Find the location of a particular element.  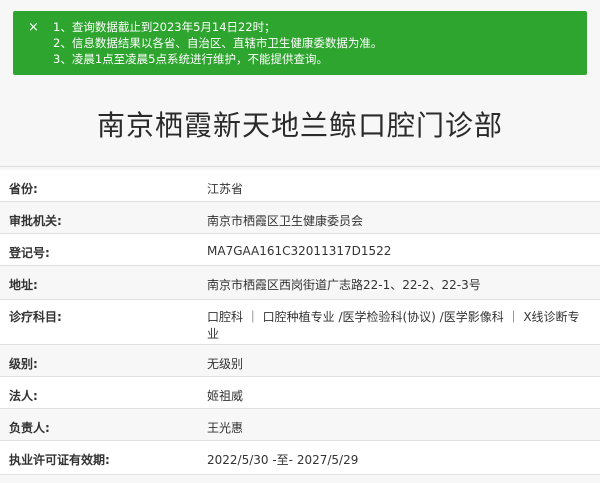

info-row-registration-number: 登记号: MA7GAA161C32011317D1522 is located at coordinates (300, 250).